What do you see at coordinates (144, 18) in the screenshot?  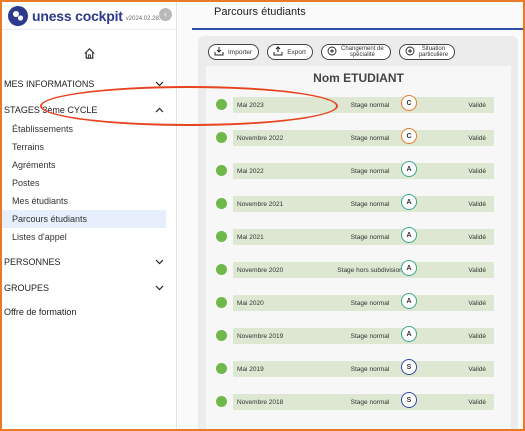 I see `app-version: v2024.02.28.0` at bounding box center [144, 18].